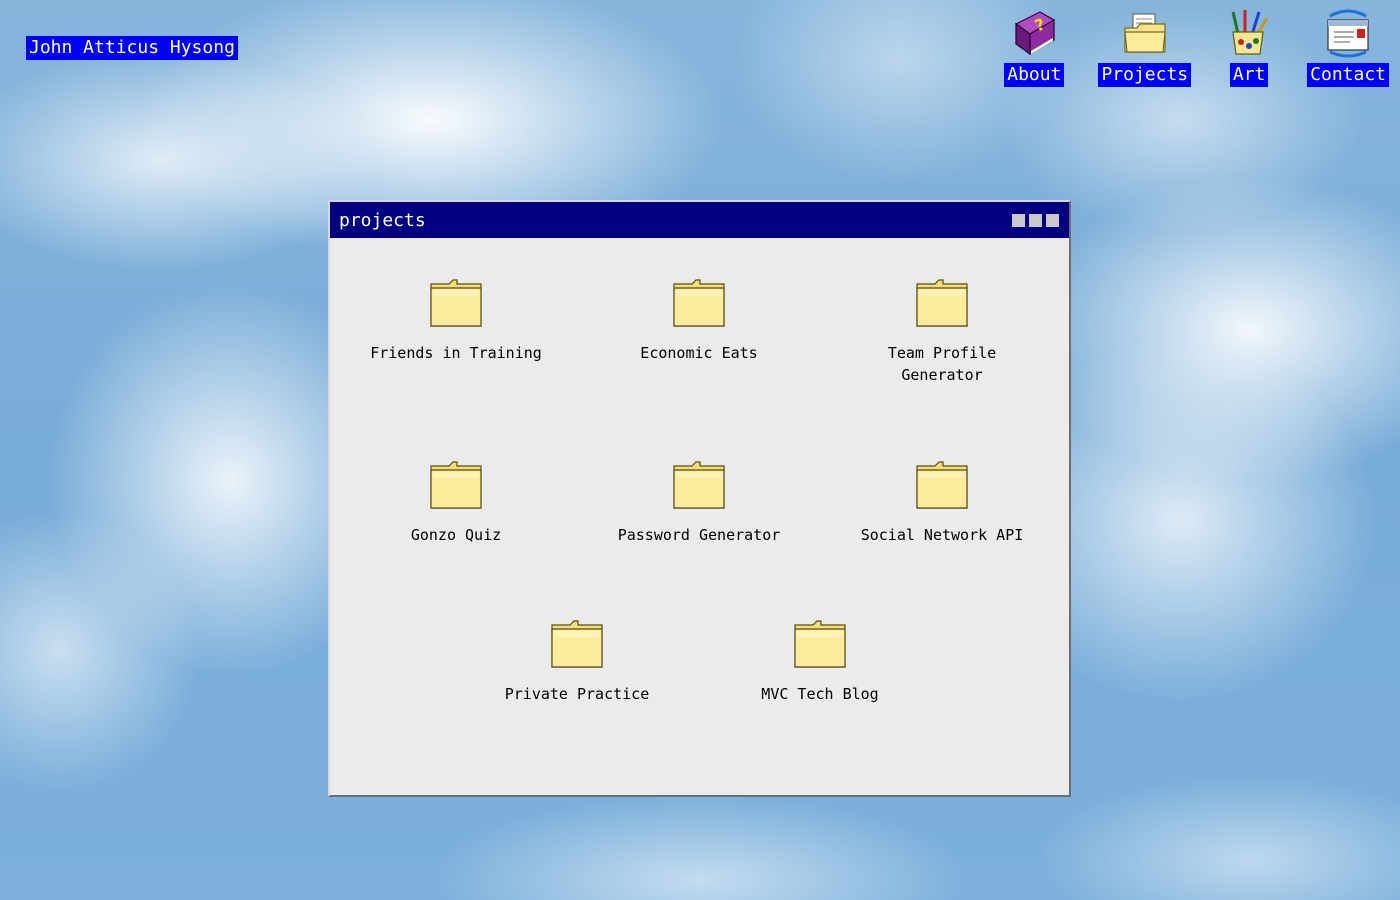 The height and width of the screenshot is (900, 1400). Describe the element at coordinates (456, 353) in the screenshot. I see `folder-label: Friends in Training` at that location.